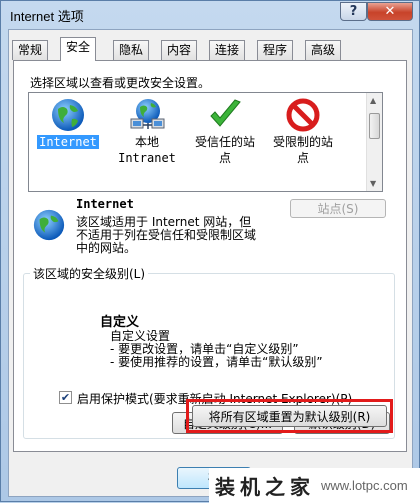  I want to click on custom-desc-line: - 要使用推荐的设置，请单击“默认级别”, so click(216, 362).